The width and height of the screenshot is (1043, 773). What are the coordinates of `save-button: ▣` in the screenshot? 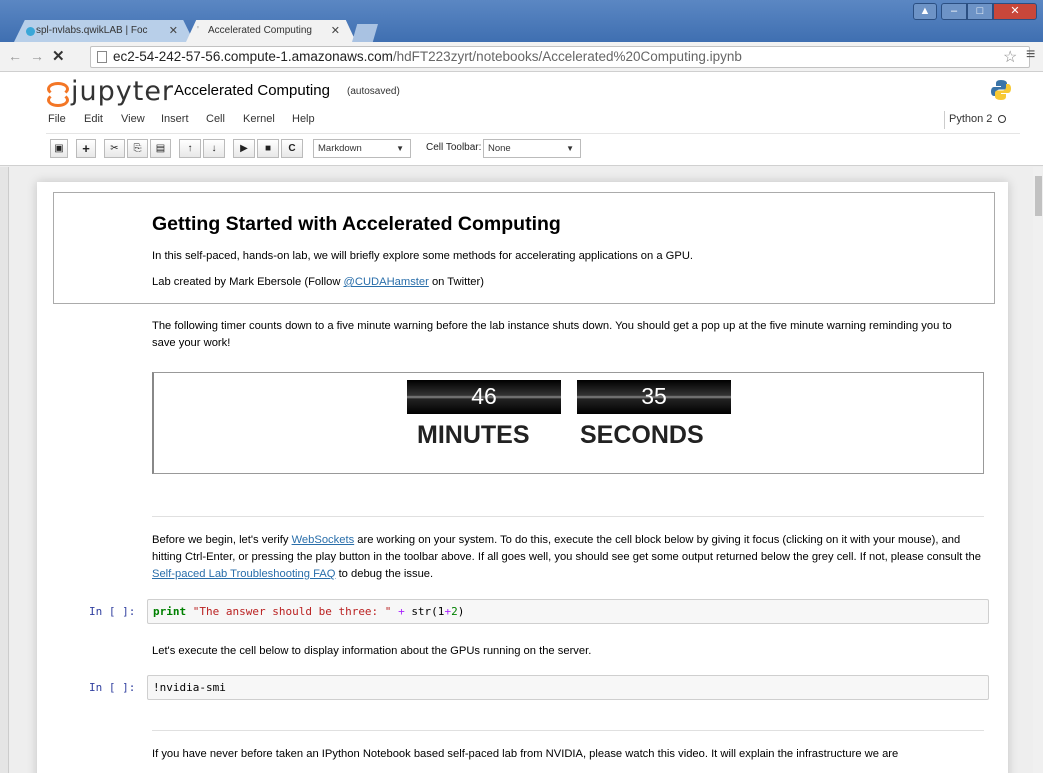 It's located at (59, 148).